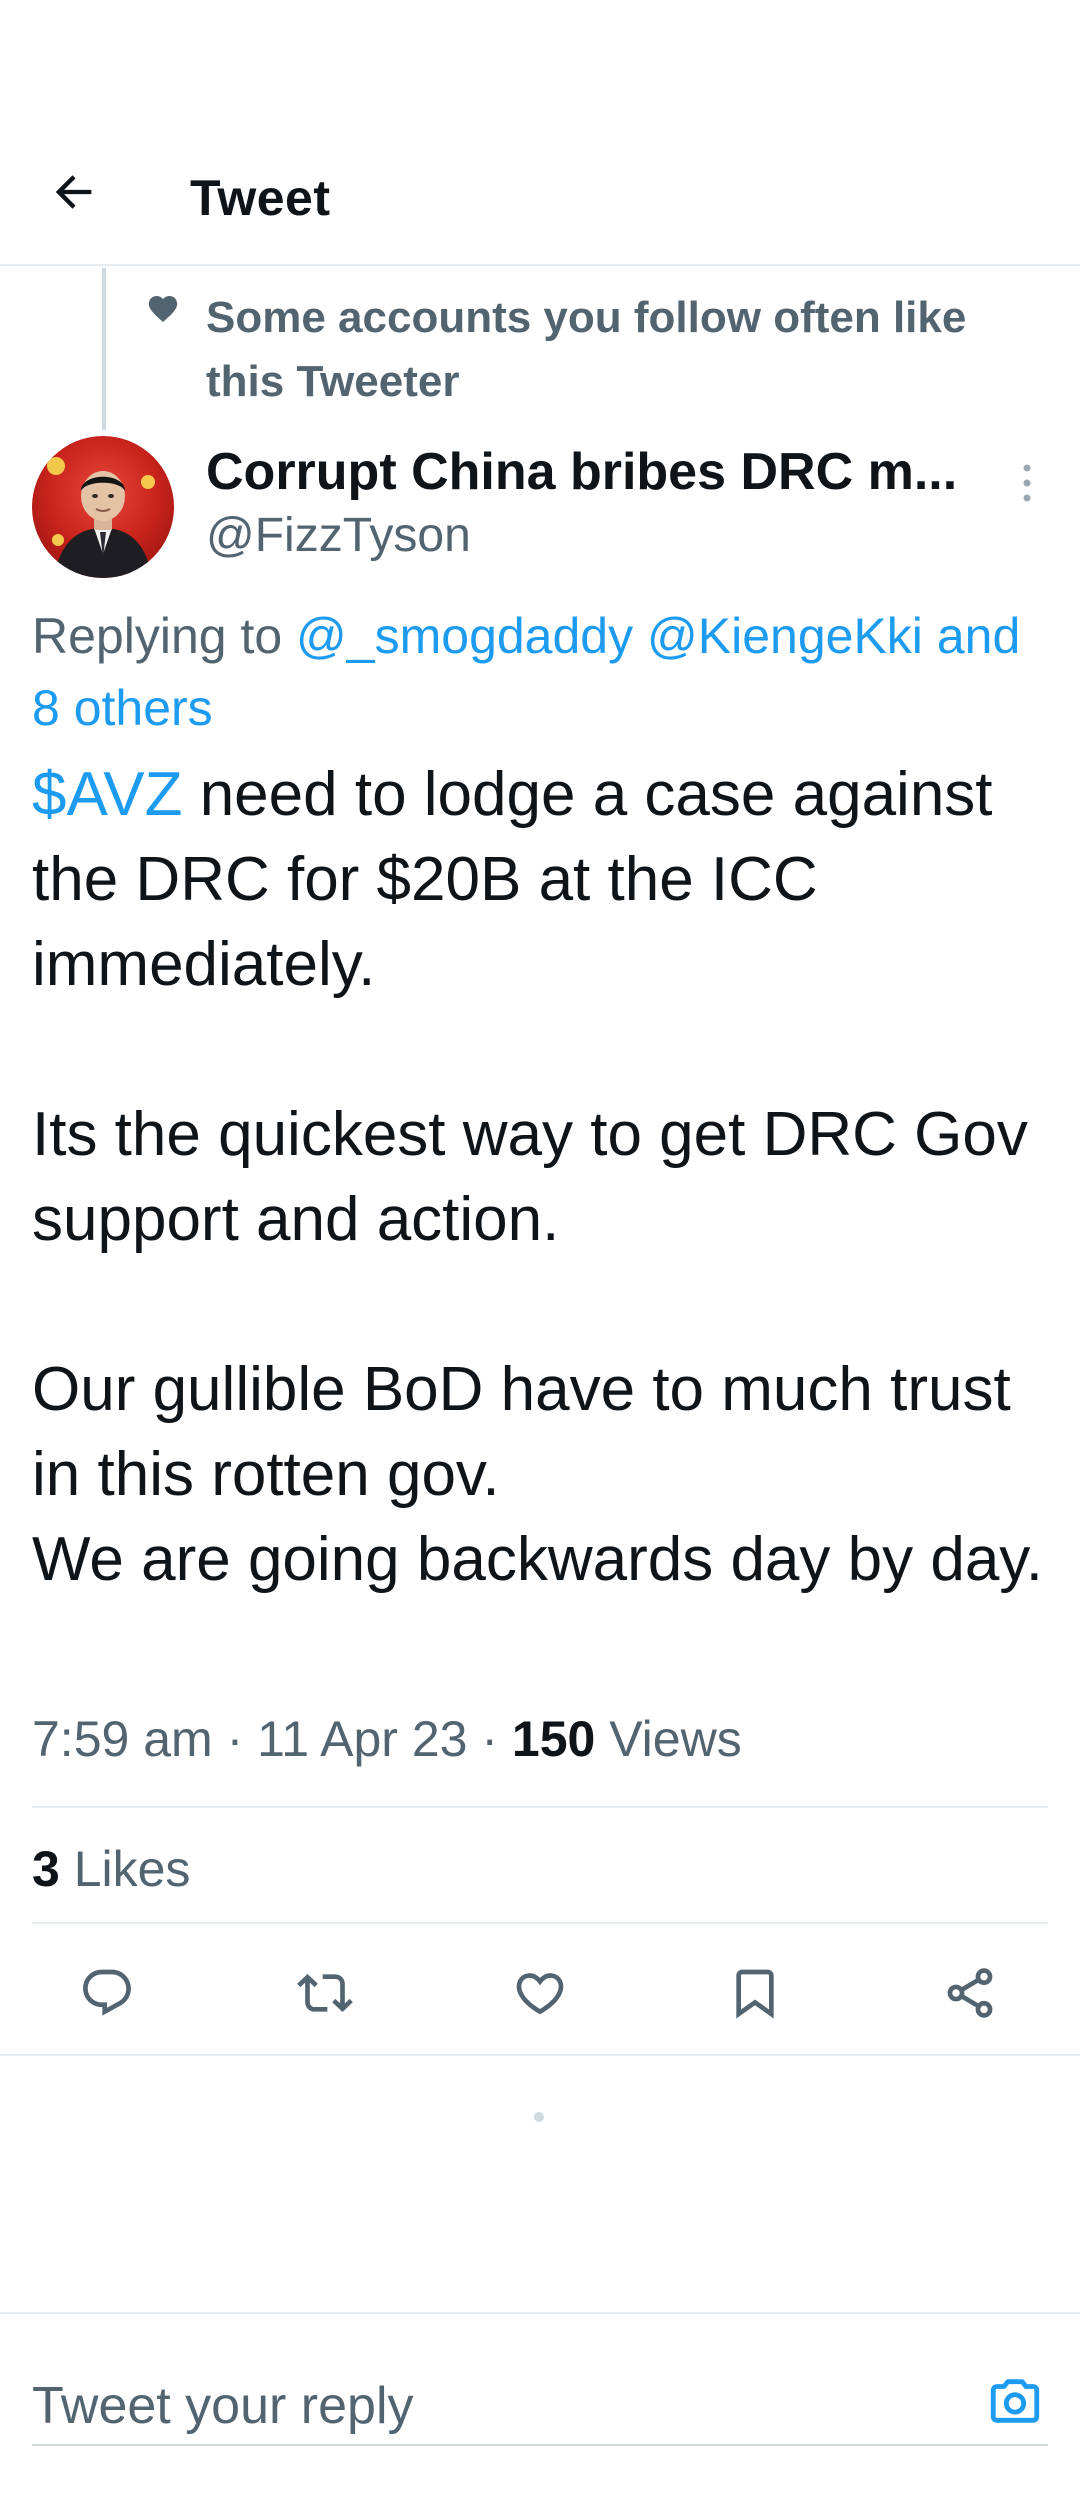  Describe the element at coordinates (785, 636) in the screenshot. I see `mention-link: @KiengeKki` at that location.